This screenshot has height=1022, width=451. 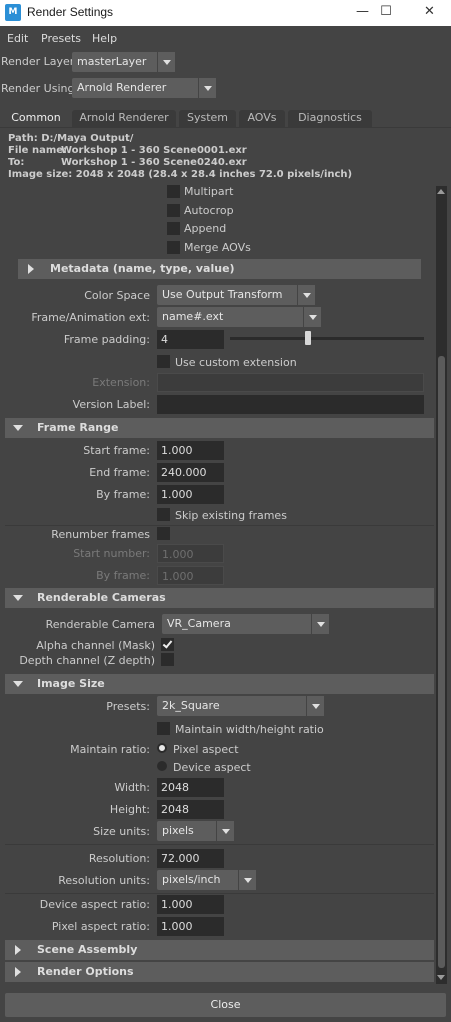 I want to click on skip-existing-checkbox, so click(x=163, y=514).